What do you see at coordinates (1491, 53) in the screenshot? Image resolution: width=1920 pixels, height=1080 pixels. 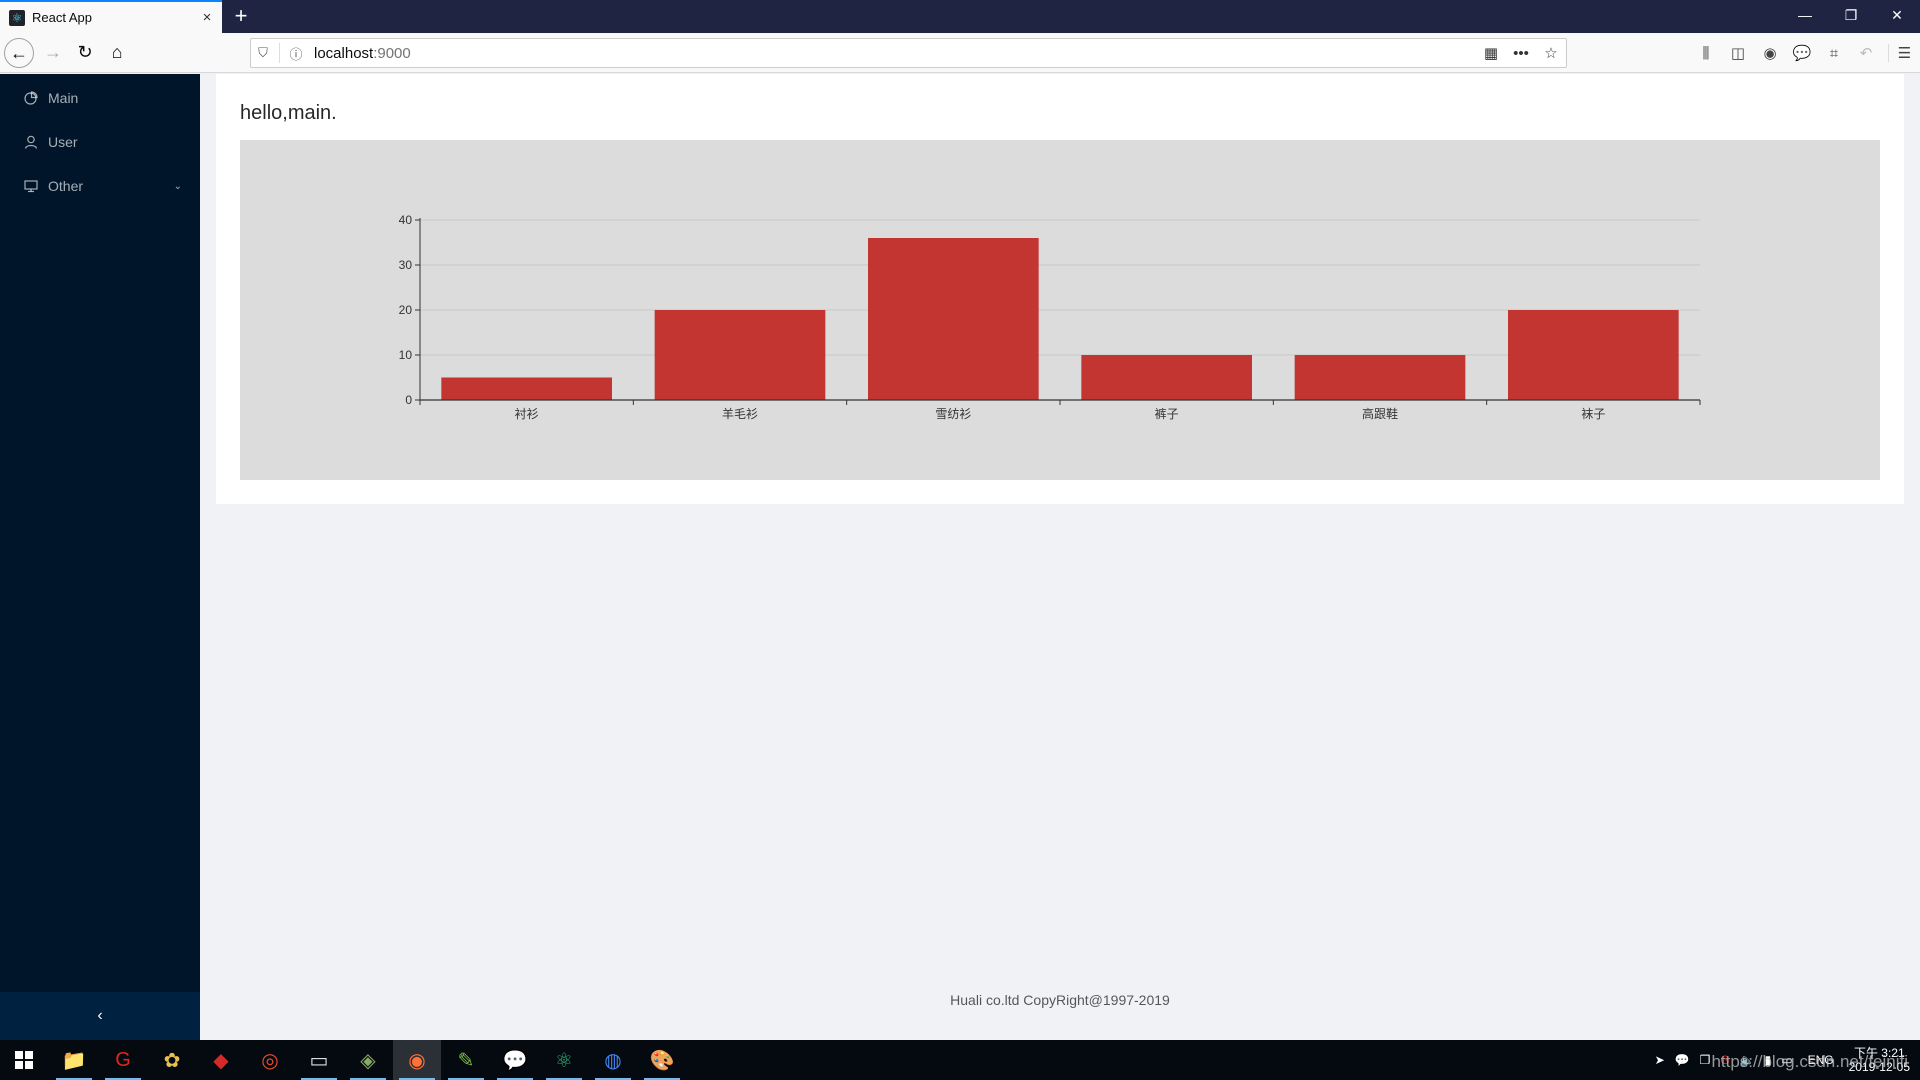 I see `qr-code-icon: ▦` at bounding box center [1491, 53].